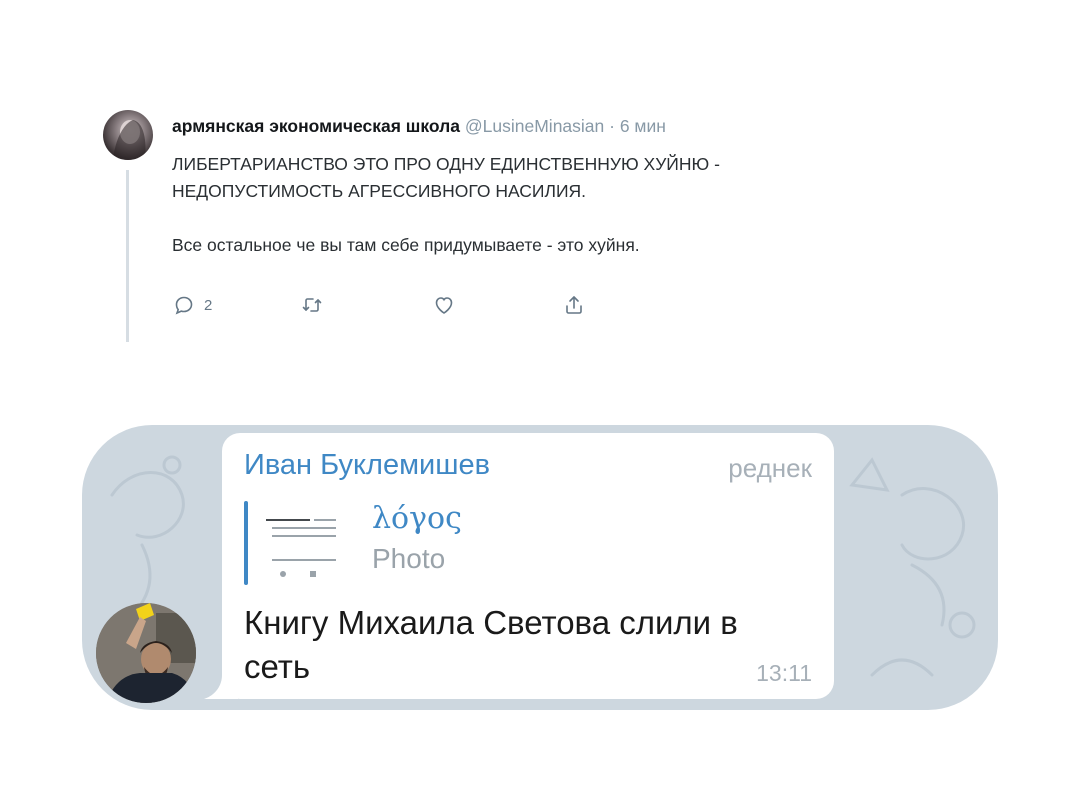 This screenshot has width=1080, height=787. I want to click on reply-title: λόγος, so click(417, 518).